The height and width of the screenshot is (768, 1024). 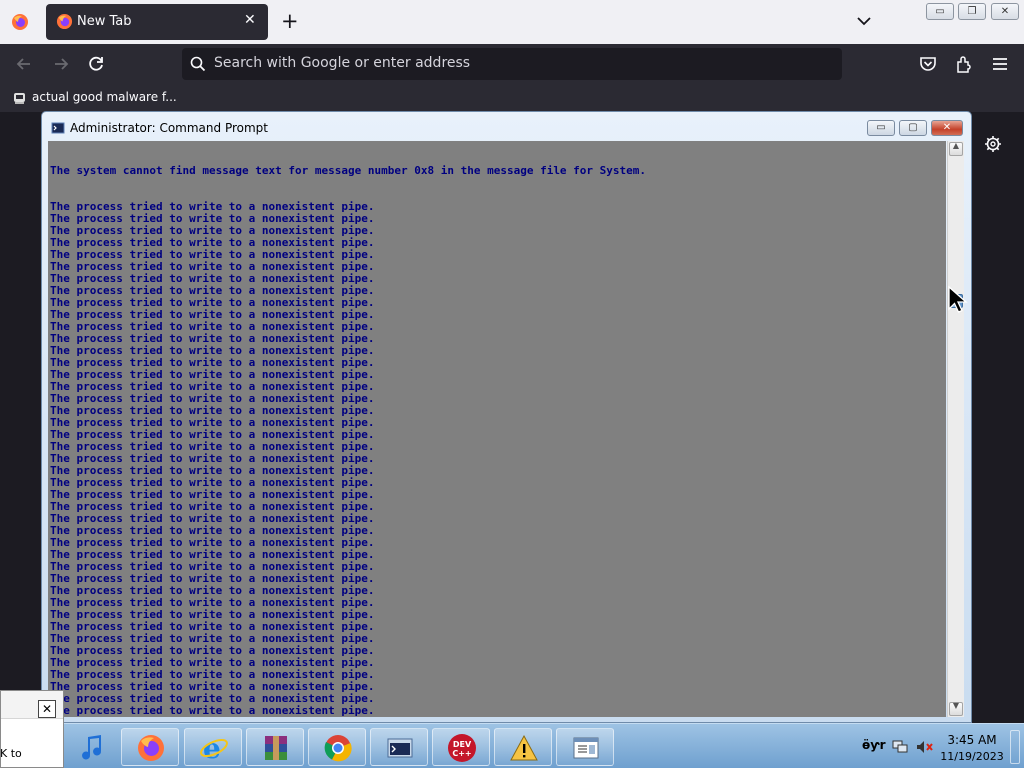 What do you see at coordinates (964, 64) in the screenshot?
I see `extensions-icon` at bounding box center [964, 64].